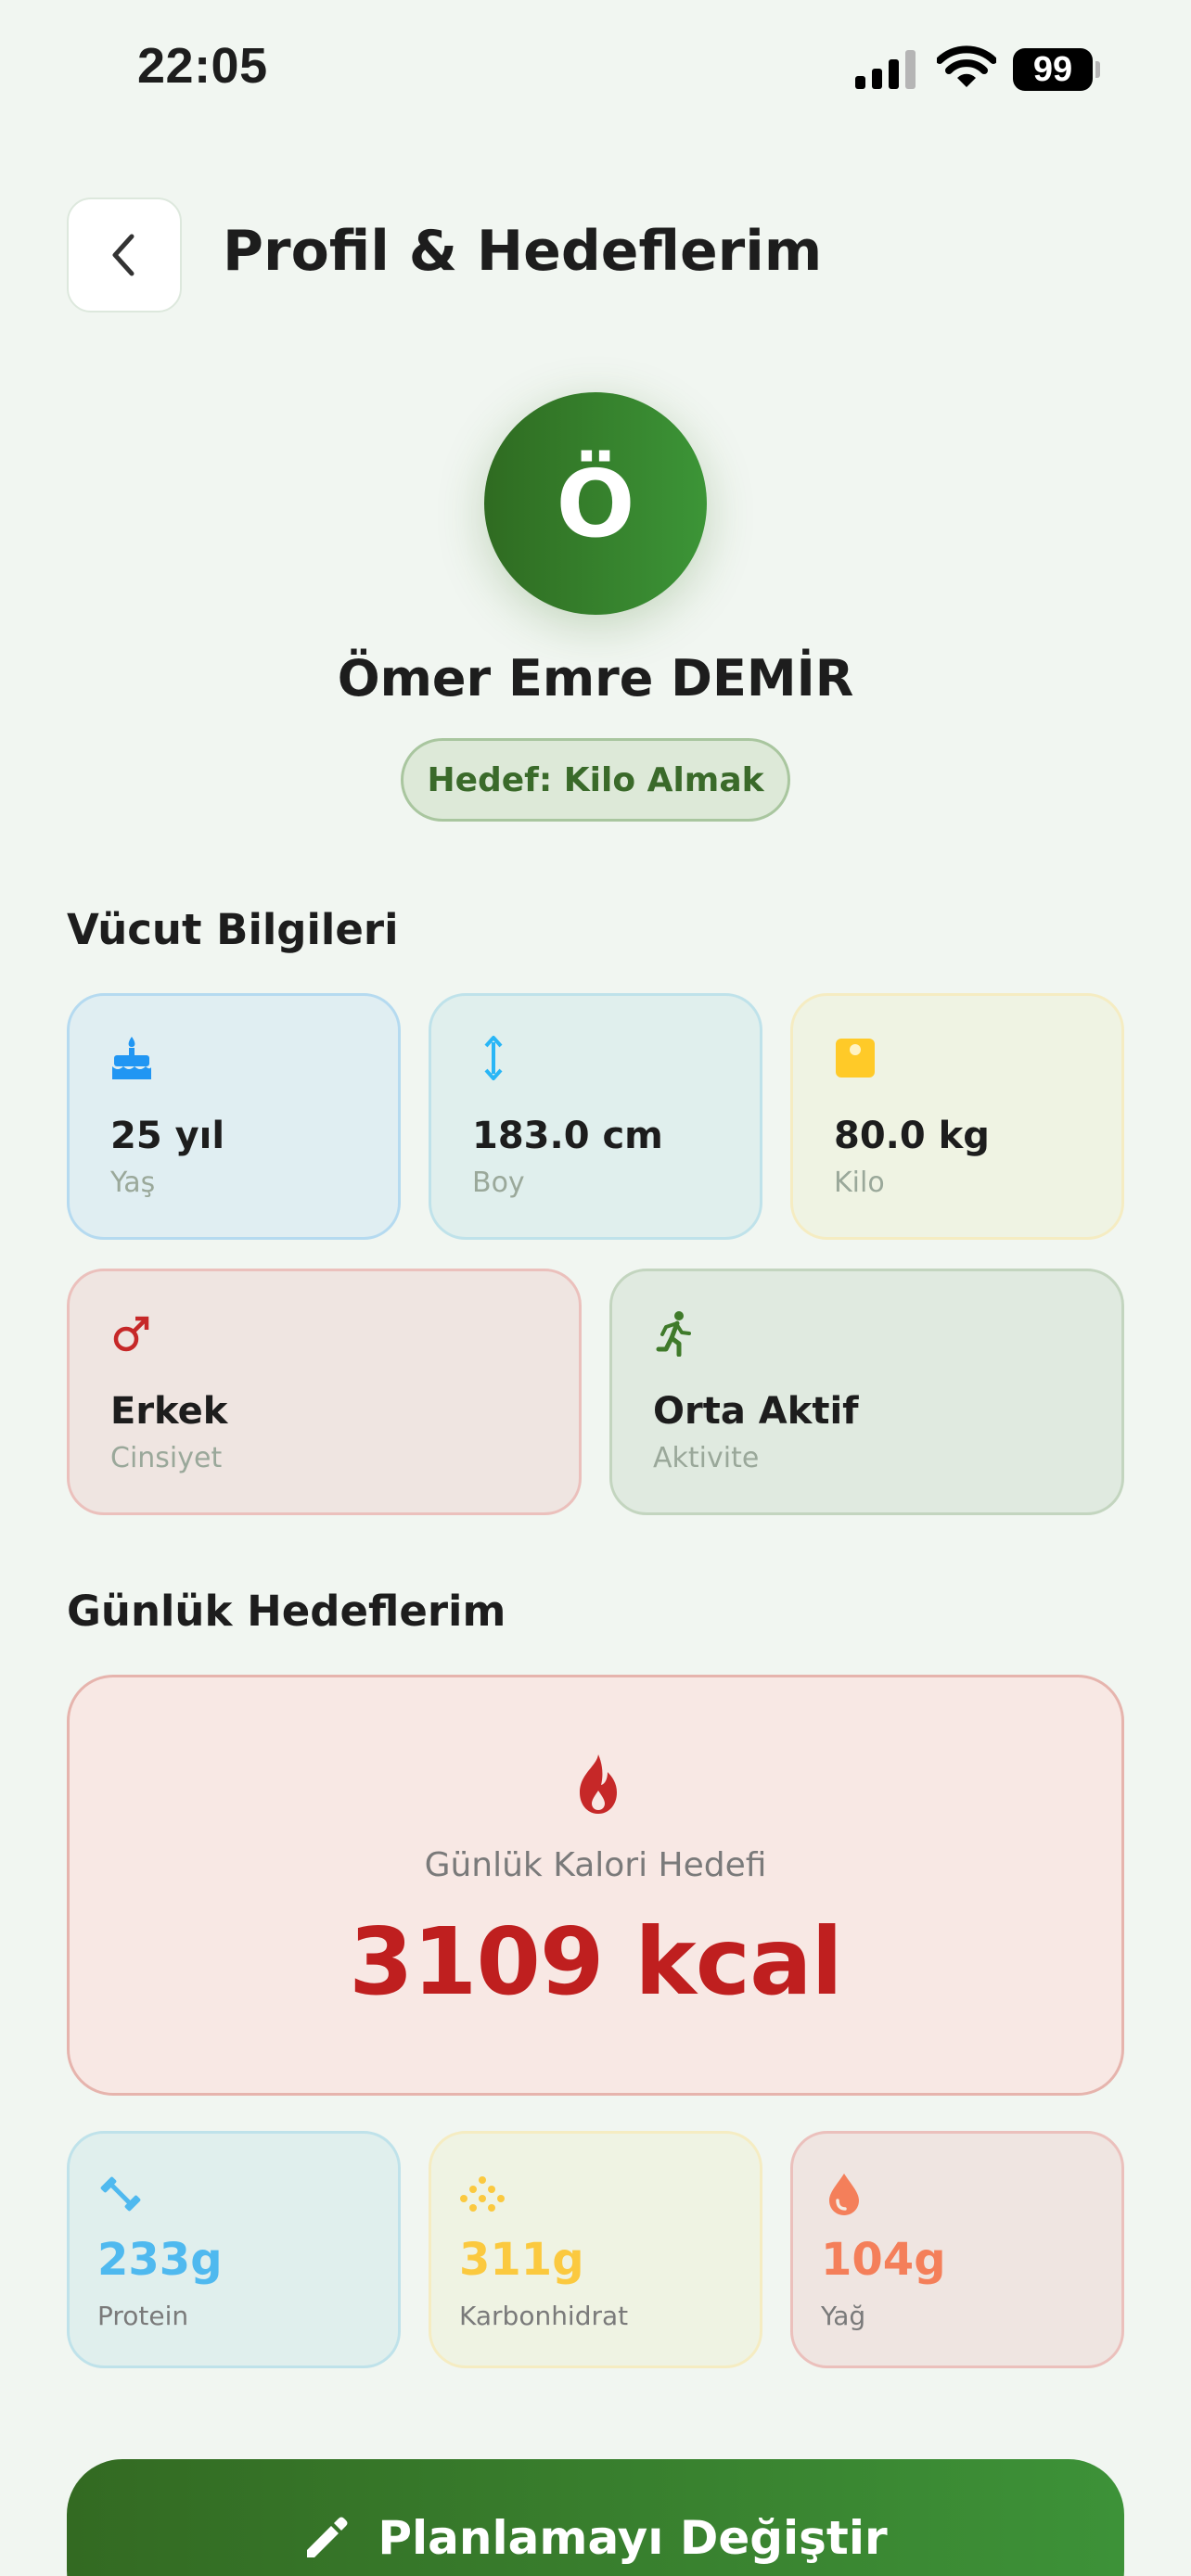 The height and width of the screenshot is (2576, 1191). I want to click on fat-label: Yağ, so click(843, 2316).